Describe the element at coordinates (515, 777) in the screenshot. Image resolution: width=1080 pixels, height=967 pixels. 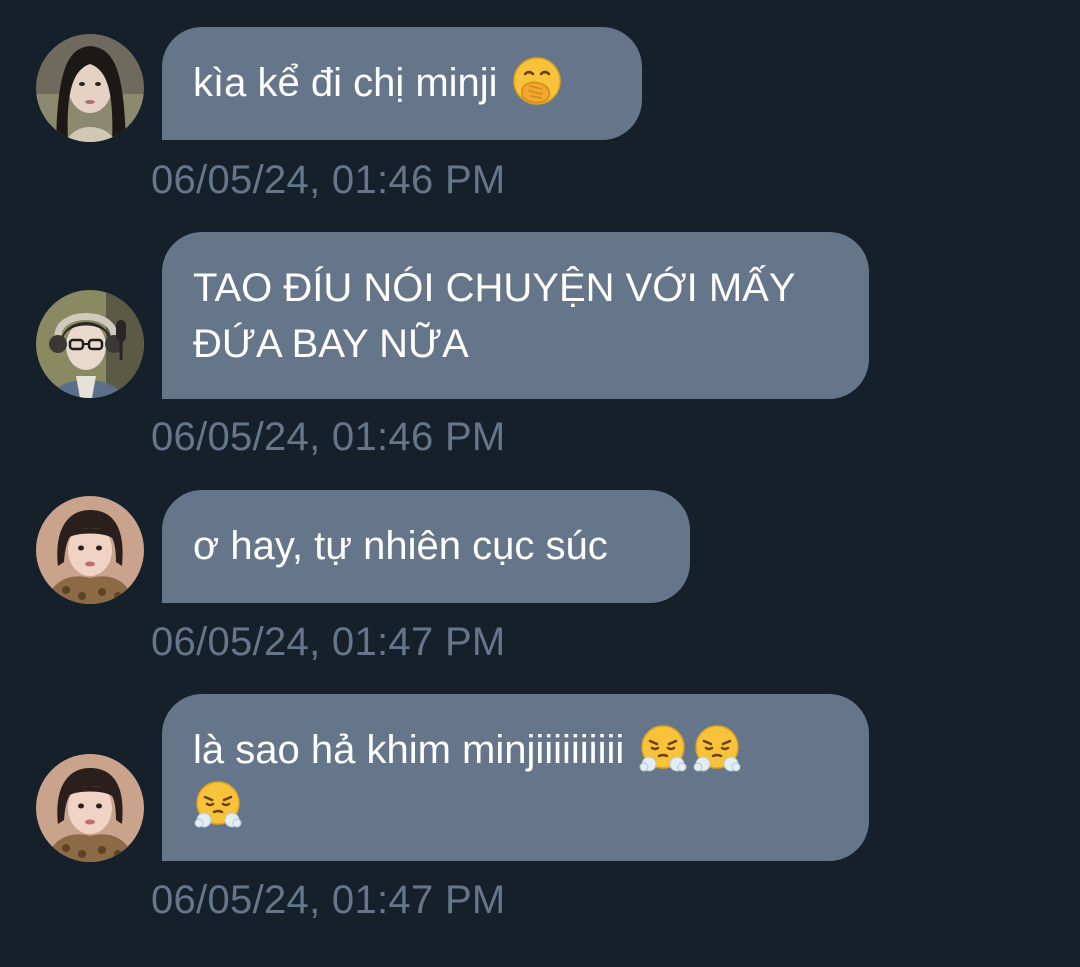
I see `message-bubble: là sao hả khim minjiiiiiiiiii` at that location.